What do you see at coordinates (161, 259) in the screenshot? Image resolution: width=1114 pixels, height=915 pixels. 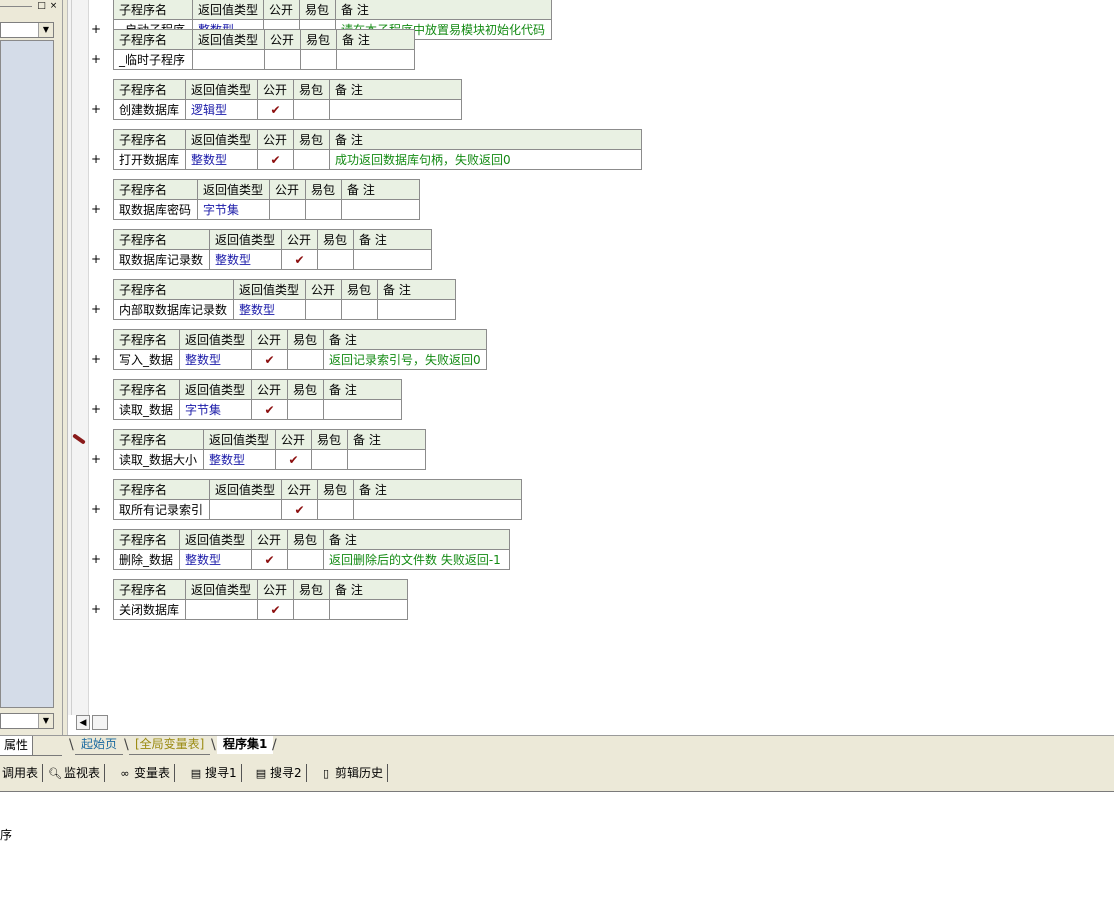 I see `proc-name-cell: 取数据库记录数` at bounding box center [161, 259].